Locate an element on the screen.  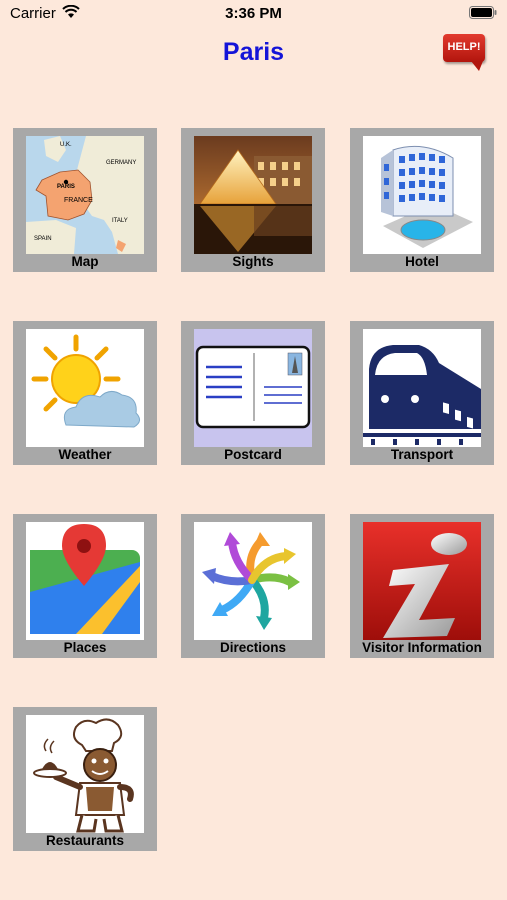
train-icon is located at coordinates (422, 395).